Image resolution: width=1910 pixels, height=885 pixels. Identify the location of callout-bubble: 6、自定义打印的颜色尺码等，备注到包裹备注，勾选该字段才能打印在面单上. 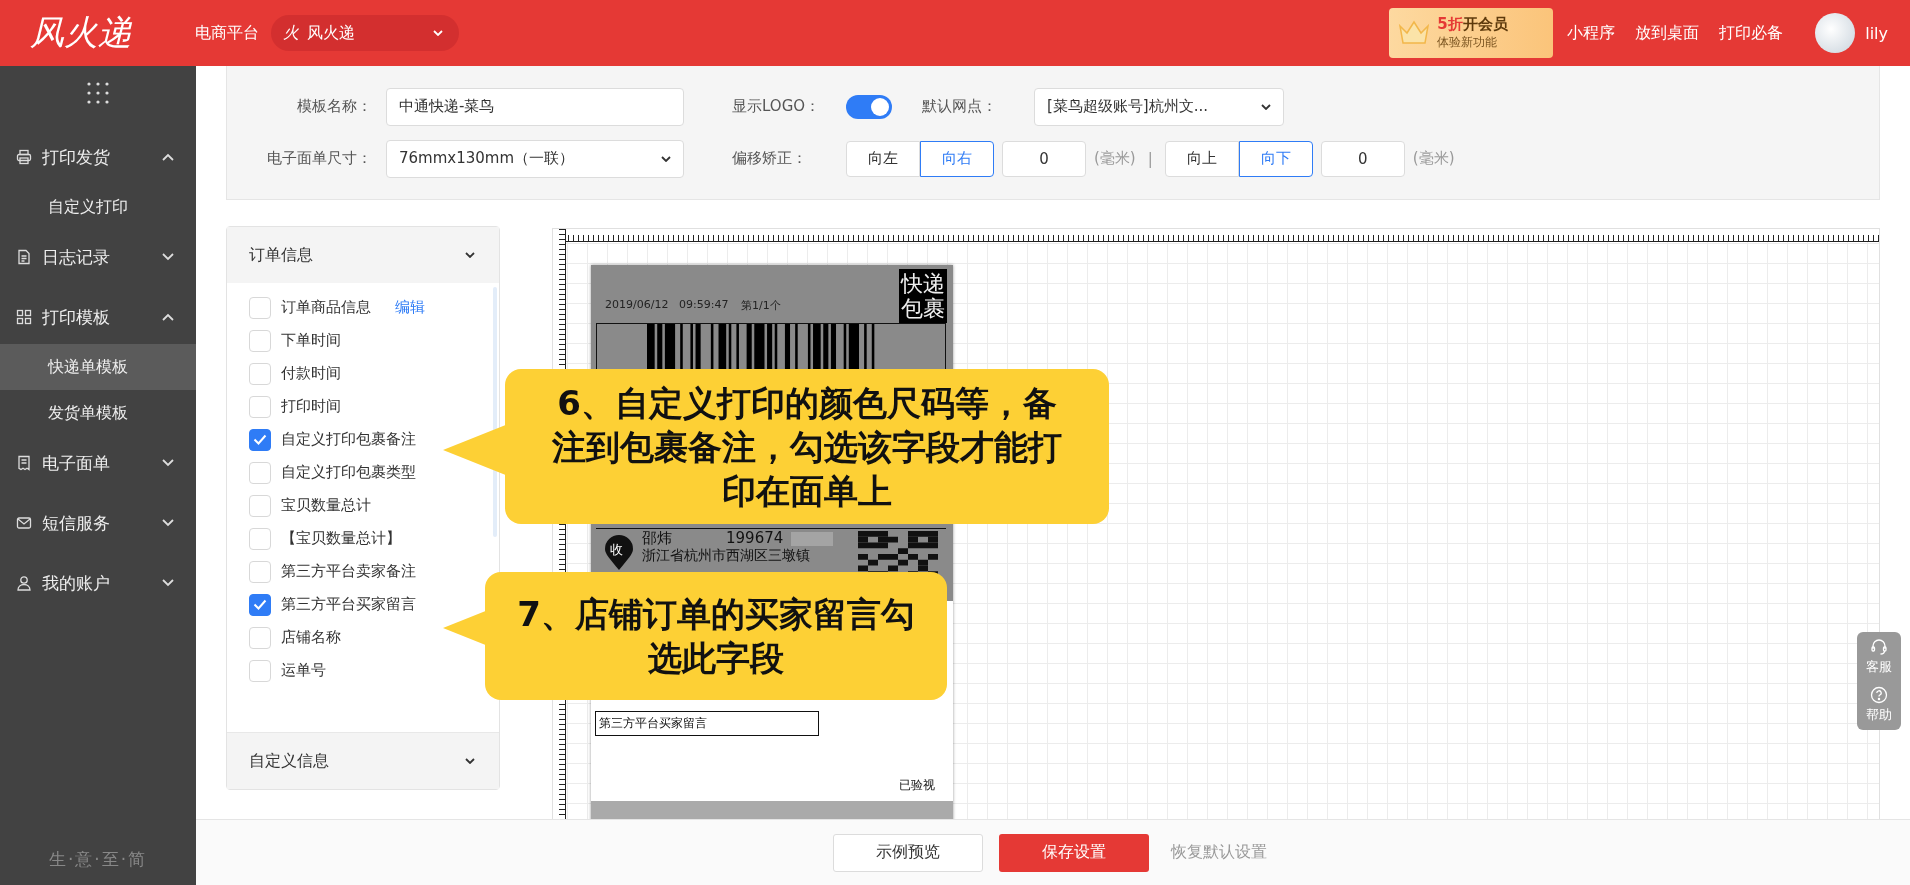
(807, 446).